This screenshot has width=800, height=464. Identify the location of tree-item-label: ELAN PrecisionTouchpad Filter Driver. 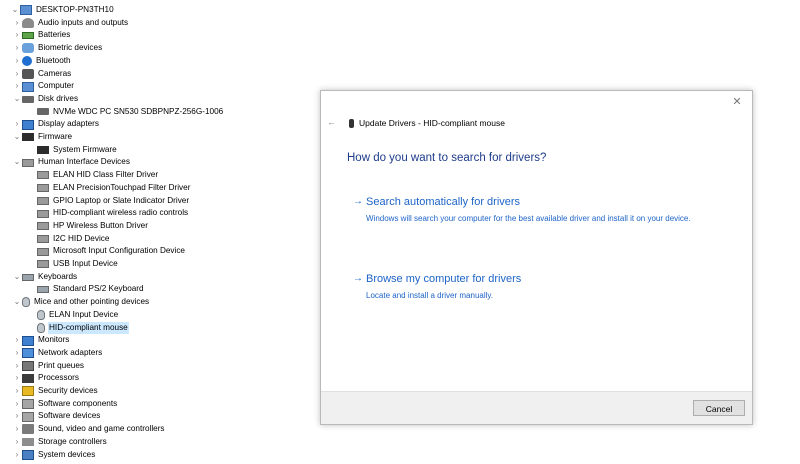
(122, 187).